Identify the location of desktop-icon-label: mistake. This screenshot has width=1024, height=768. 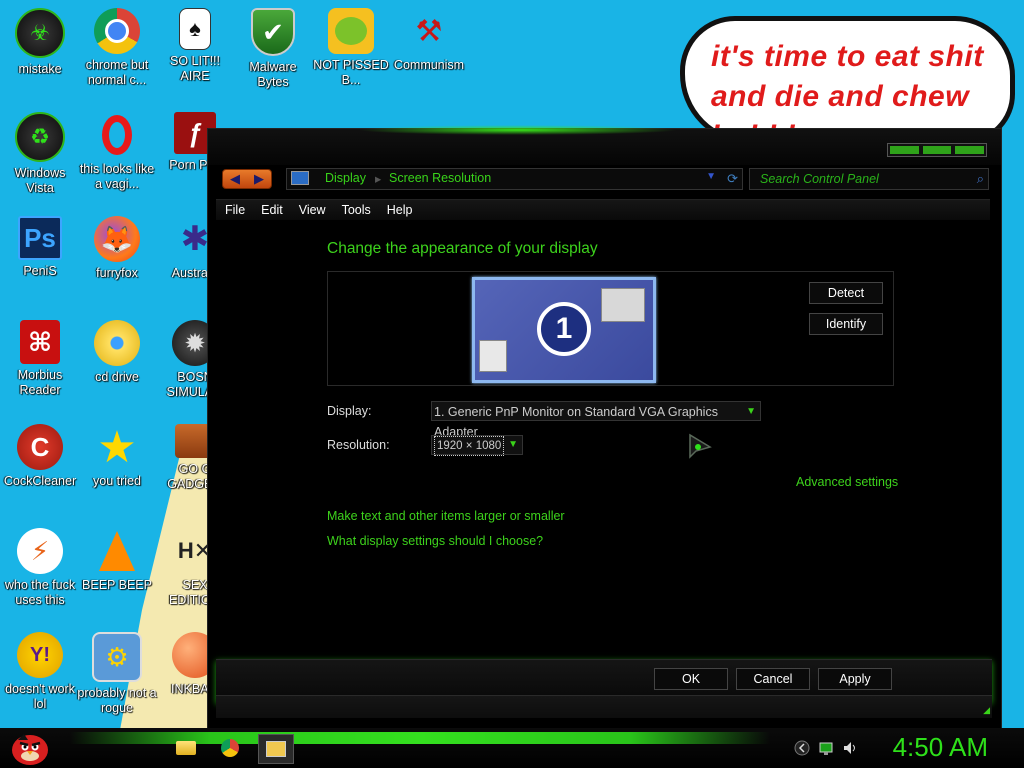
(40, 69).